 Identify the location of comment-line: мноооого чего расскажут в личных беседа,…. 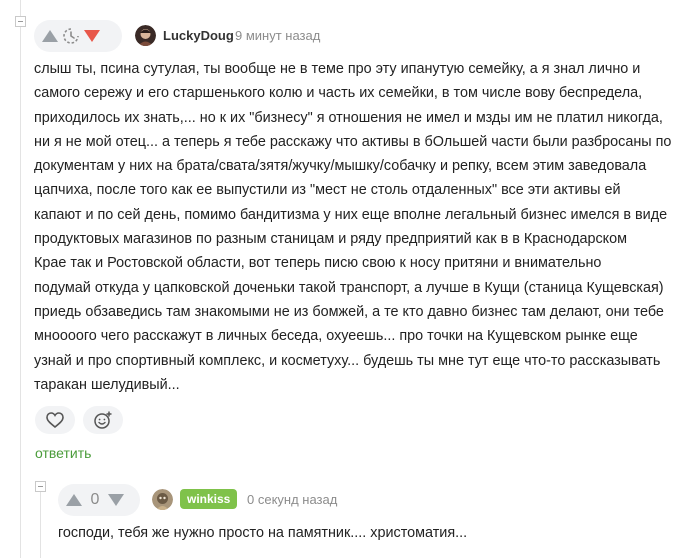
(336, 336).